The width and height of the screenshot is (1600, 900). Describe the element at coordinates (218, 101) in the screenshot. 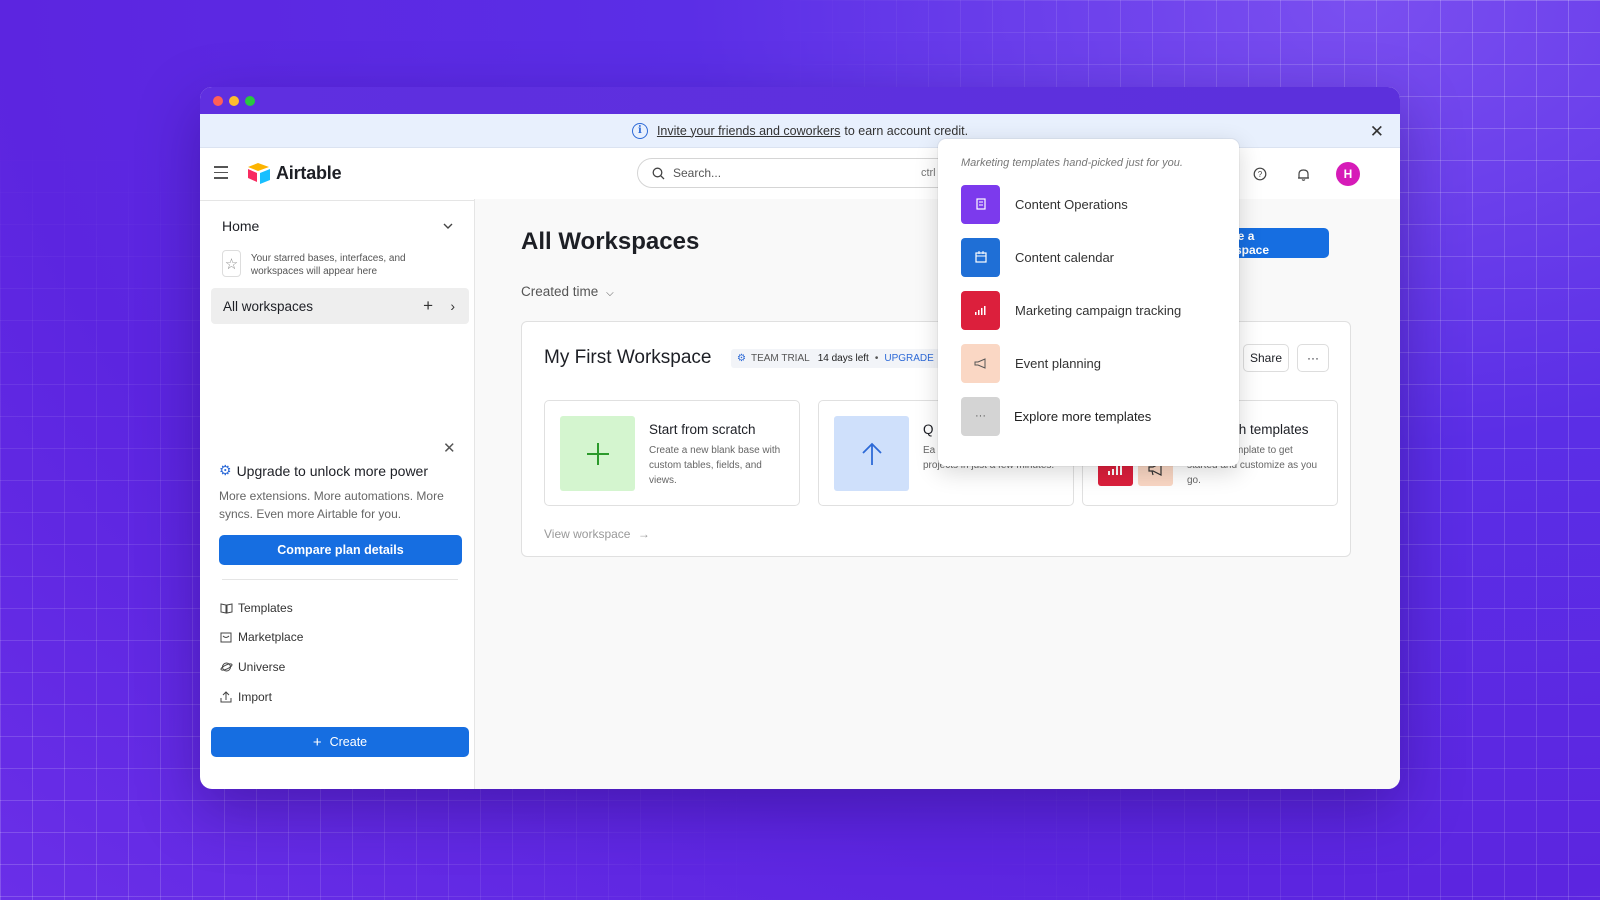

I see `close-window-button` at that location.